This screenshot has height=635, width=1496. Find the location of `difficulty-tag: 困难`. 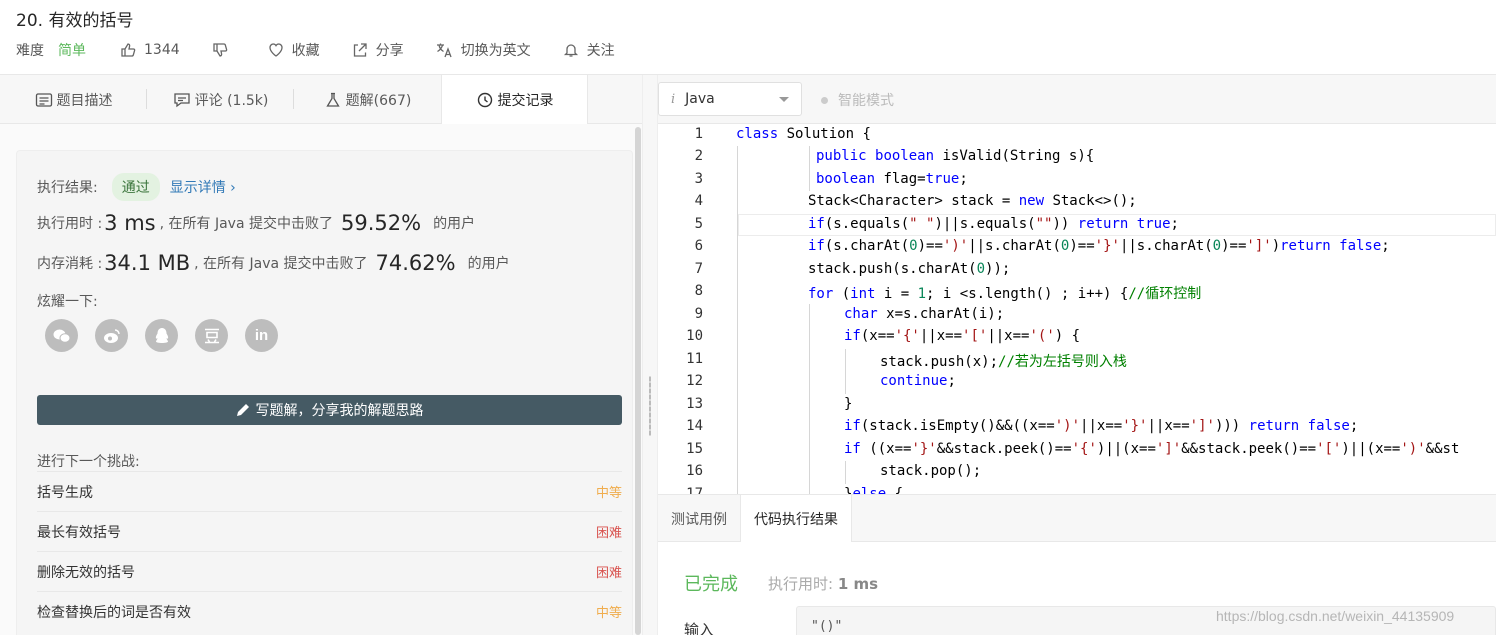

difficulty-tag: 困难 is located at coordinates (608, 533).